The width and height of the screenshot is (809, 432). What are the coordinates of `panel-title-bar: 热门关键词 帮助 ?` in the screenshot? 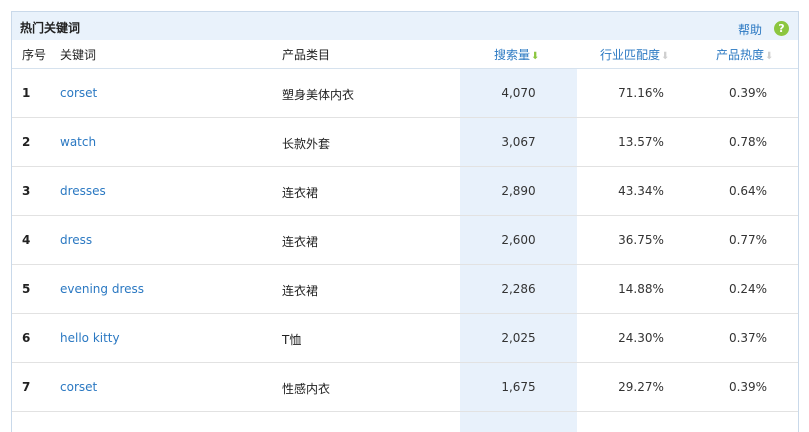 It's located at (405, 26).